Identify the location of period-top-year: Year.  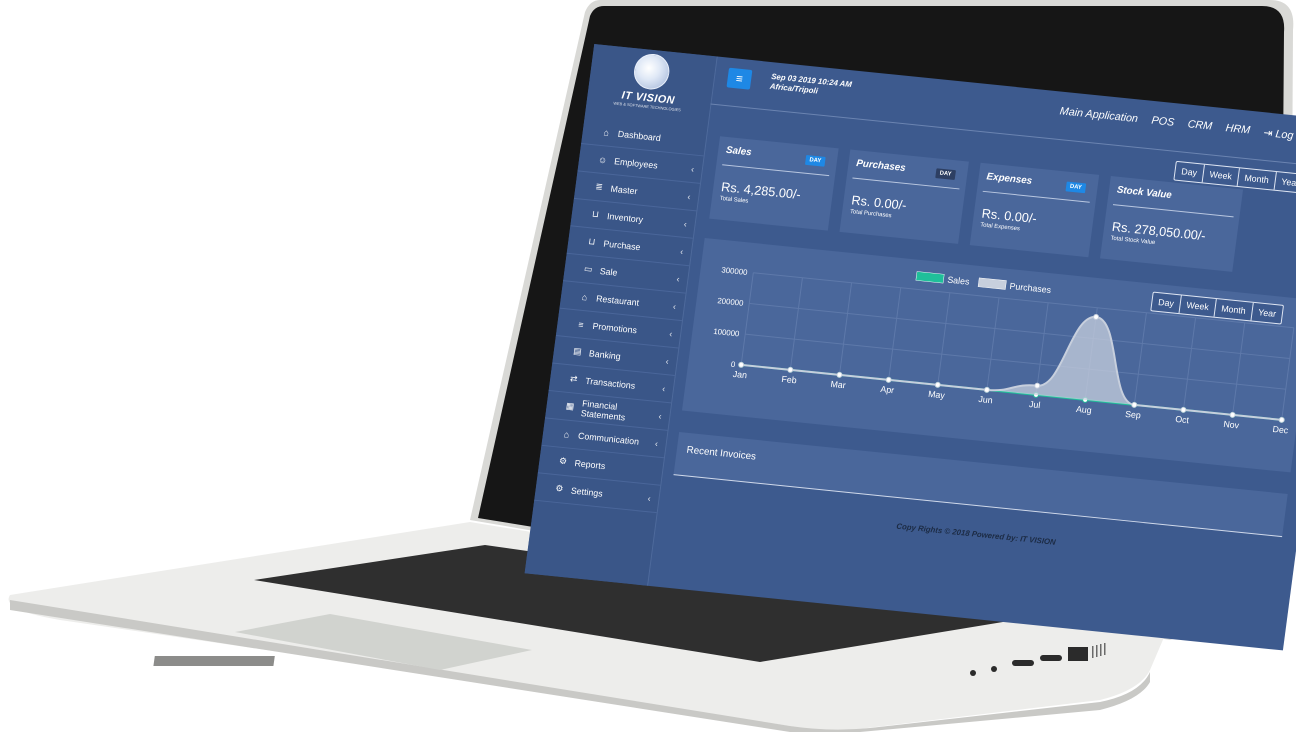
(1285, 182).